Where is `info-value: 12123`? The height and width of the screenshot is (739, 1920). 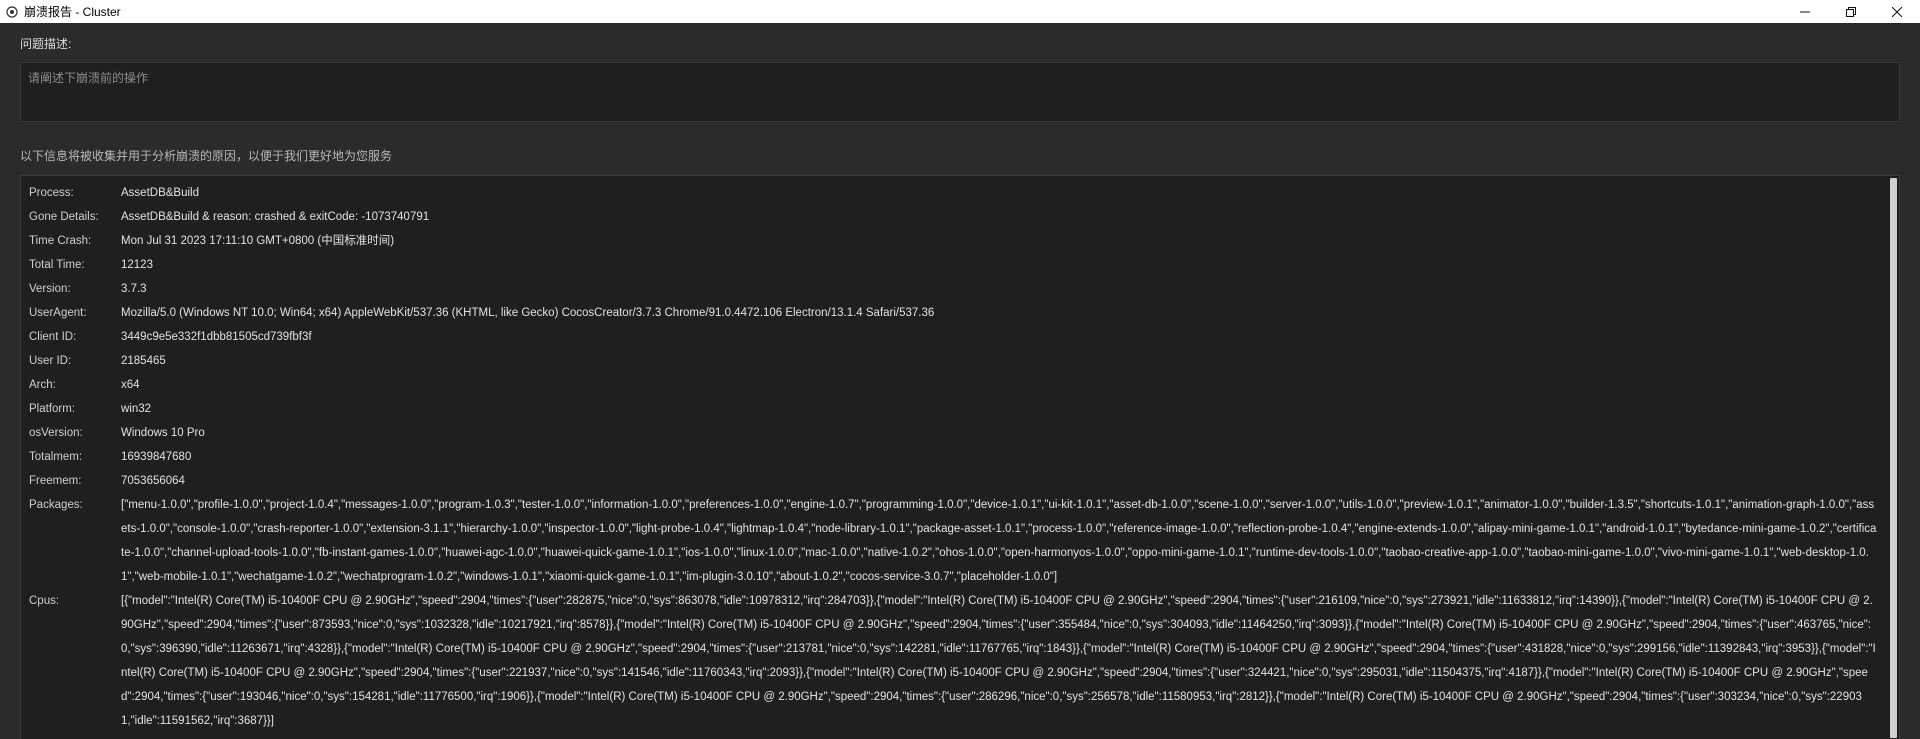
info-value: 12123 is located at coordinates (137, 265).